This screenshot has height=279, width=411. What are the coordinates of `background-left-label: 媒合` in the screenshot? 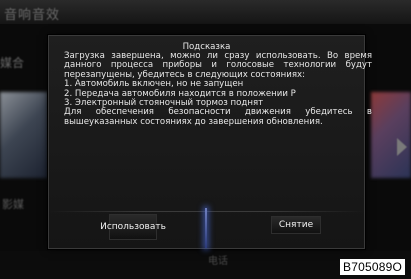 It's located at (12, 63).